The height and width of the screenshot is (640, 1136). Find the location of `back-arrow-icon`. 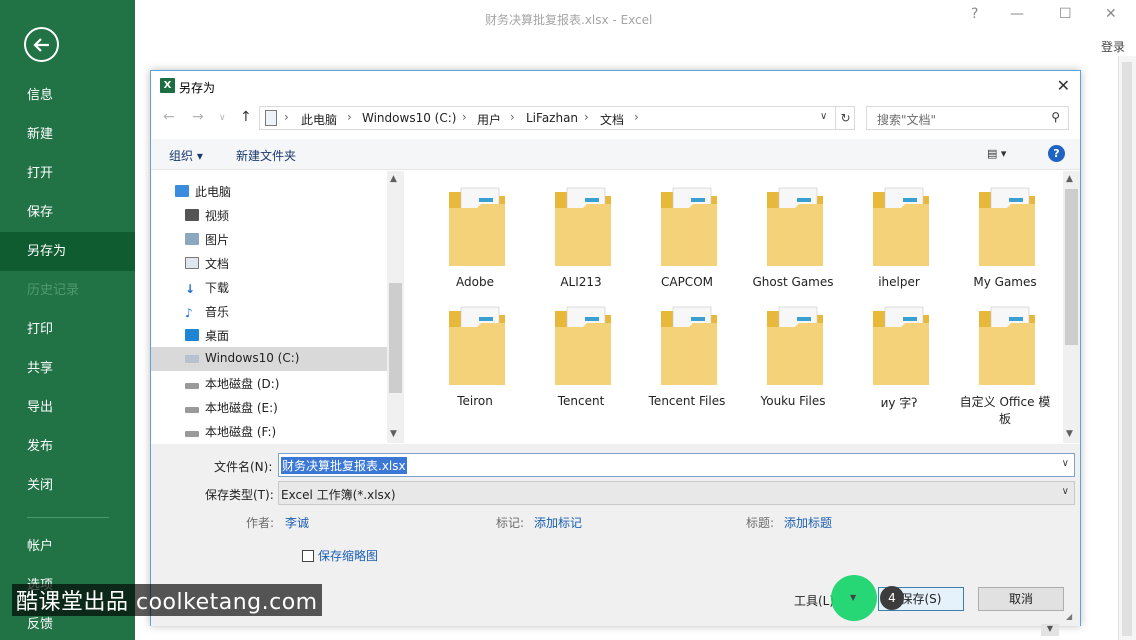

back-arrow-icon is located at coordinates (41, 44).